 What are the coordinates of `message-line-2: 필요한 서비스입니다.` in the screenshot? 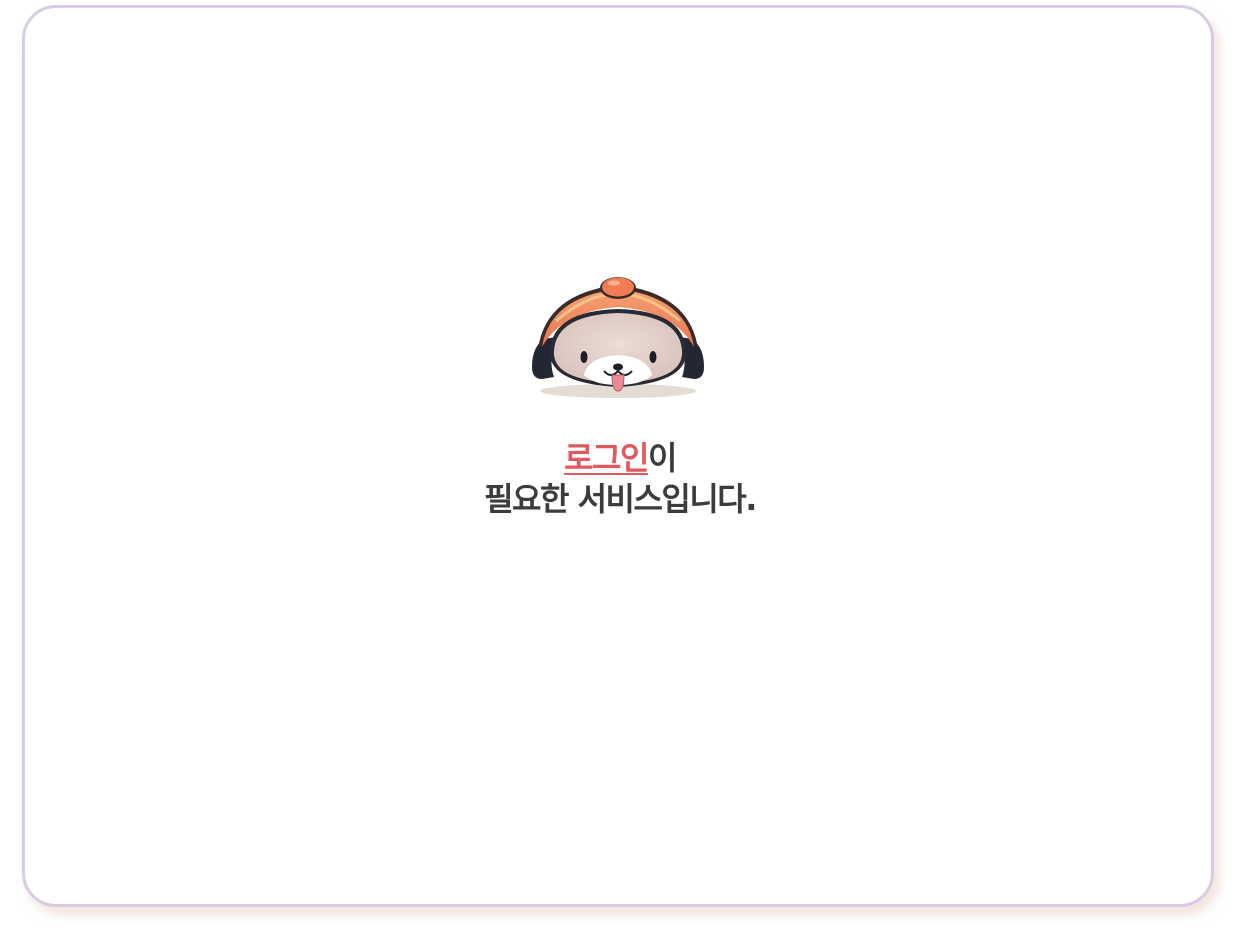 It's located at (620, 499).